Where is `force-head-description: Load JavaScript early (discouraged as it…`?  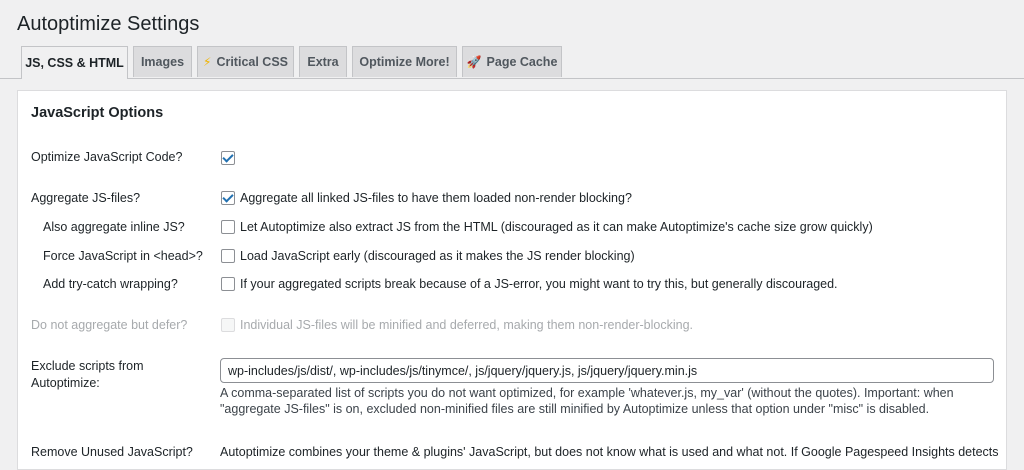 force-head-description: Load JavaScript early (discouraged as it… is located at coordinates (437, 256).